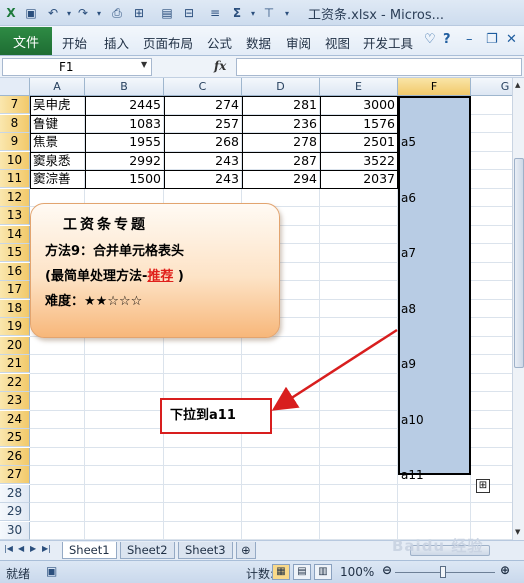  Describe the element at coordinates (302, 572) in the screenshot. I see `page-layout-view-button: ▤` at that location.